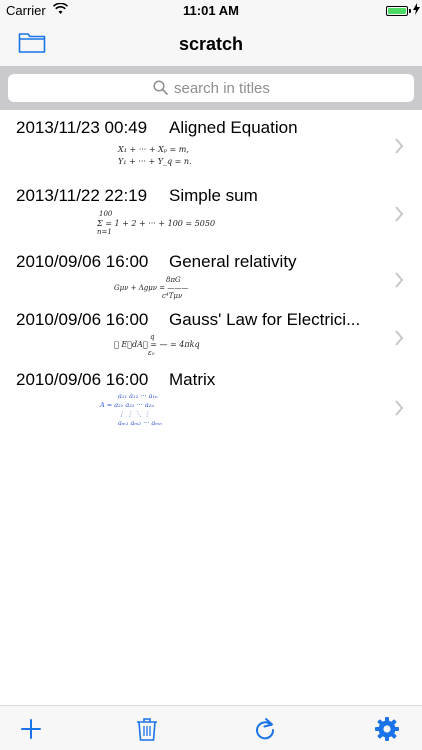  I want to click on item-title: General relativity, so click(233, 261).